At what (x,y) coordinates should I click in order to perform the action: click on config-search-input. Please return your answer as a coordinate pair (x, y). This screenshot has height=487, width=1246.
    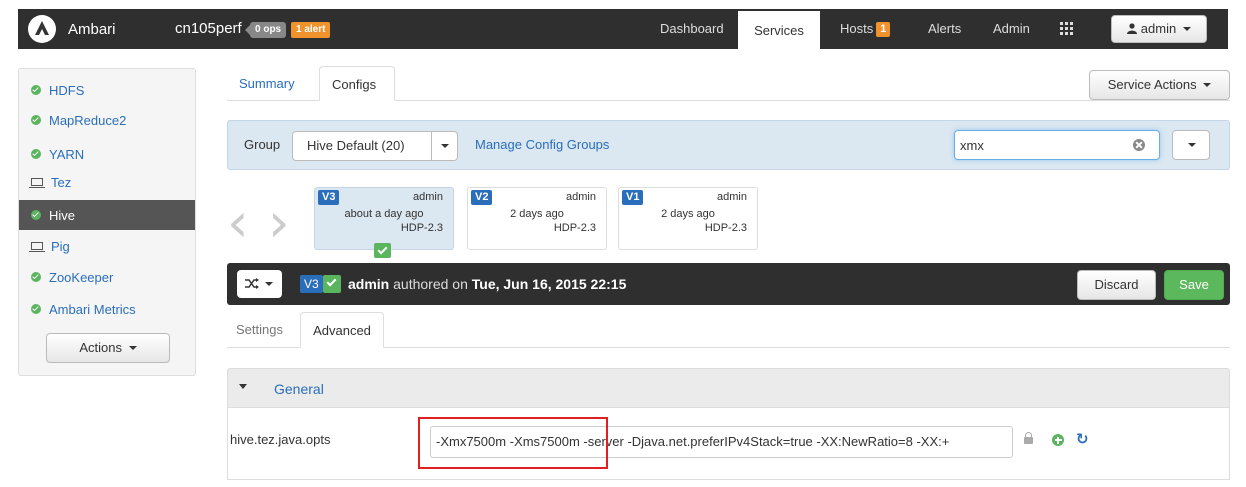
    Looking at the image, I should click on (1057, 145).